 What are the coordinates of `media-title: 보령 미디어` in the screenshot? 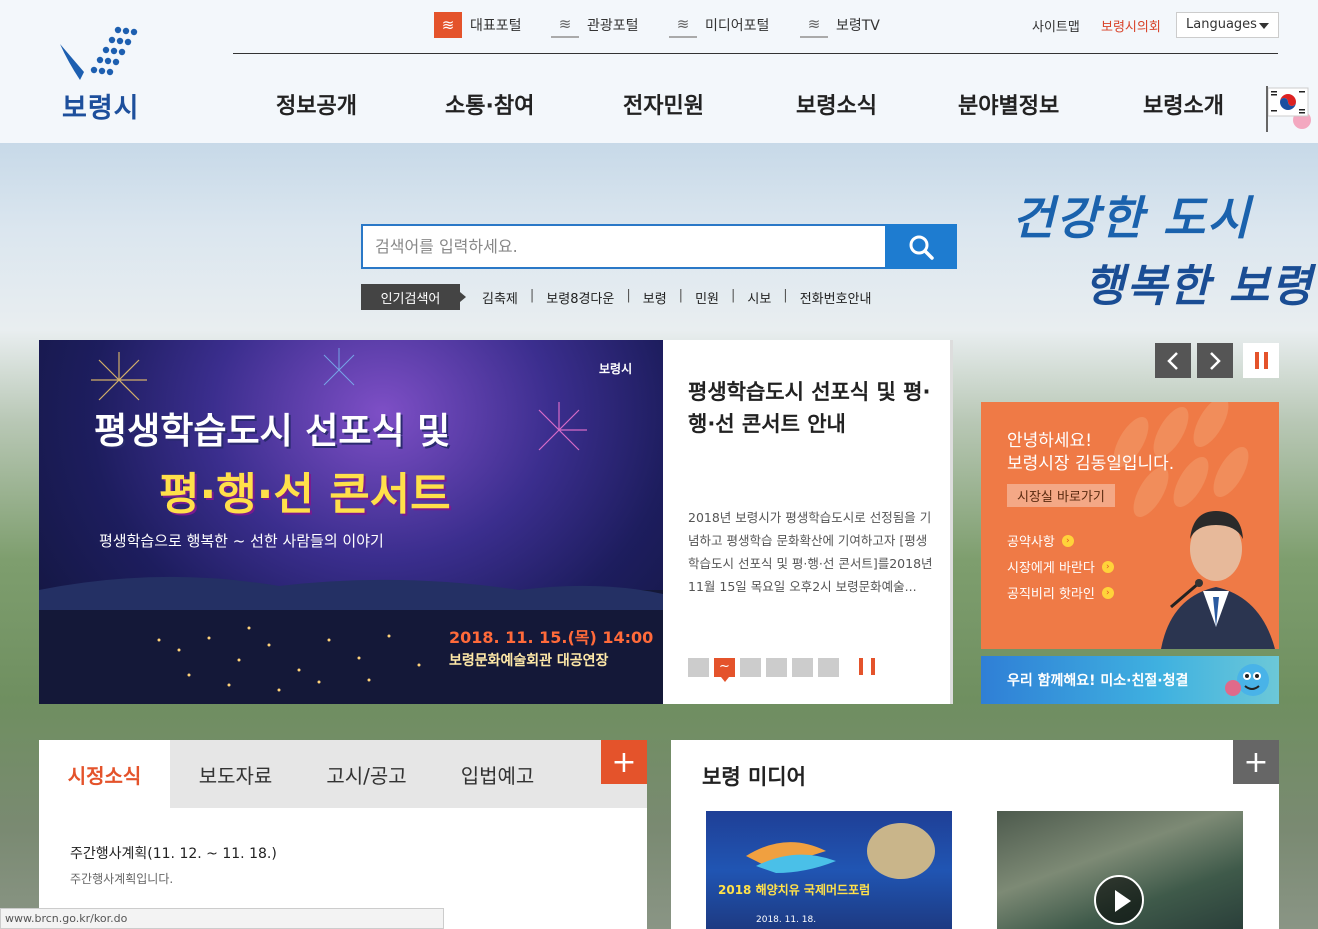 It's located at (754, 777).